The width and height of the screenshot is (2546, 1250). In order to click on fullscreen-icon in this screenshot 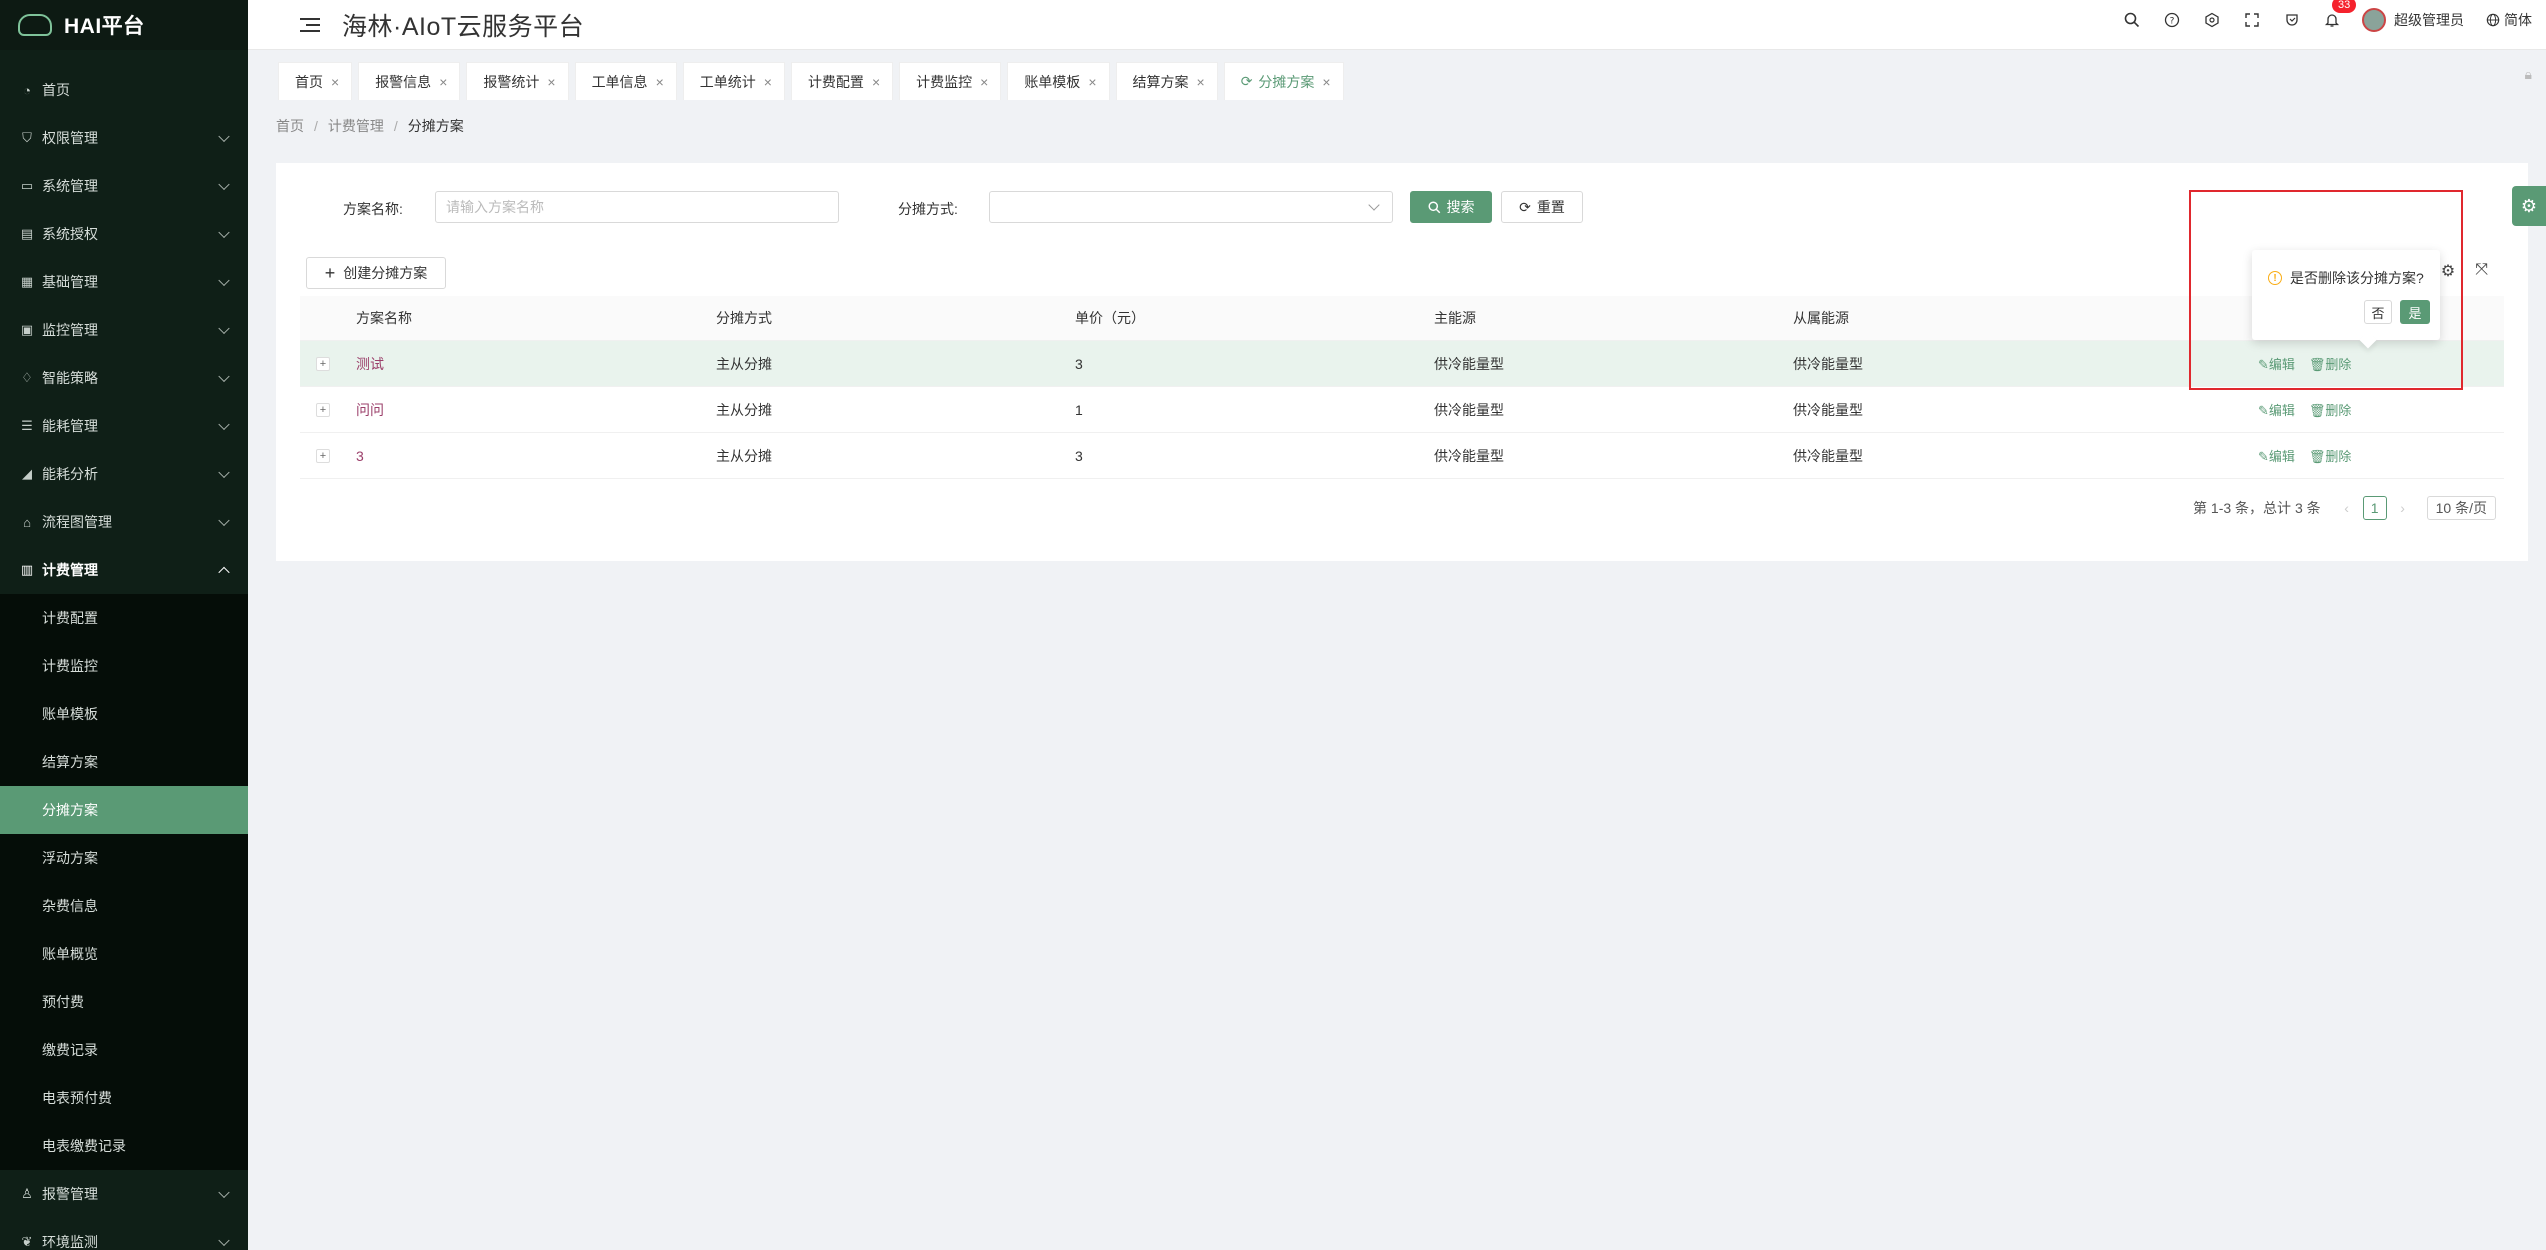, I will do `click(2252, 20)`.